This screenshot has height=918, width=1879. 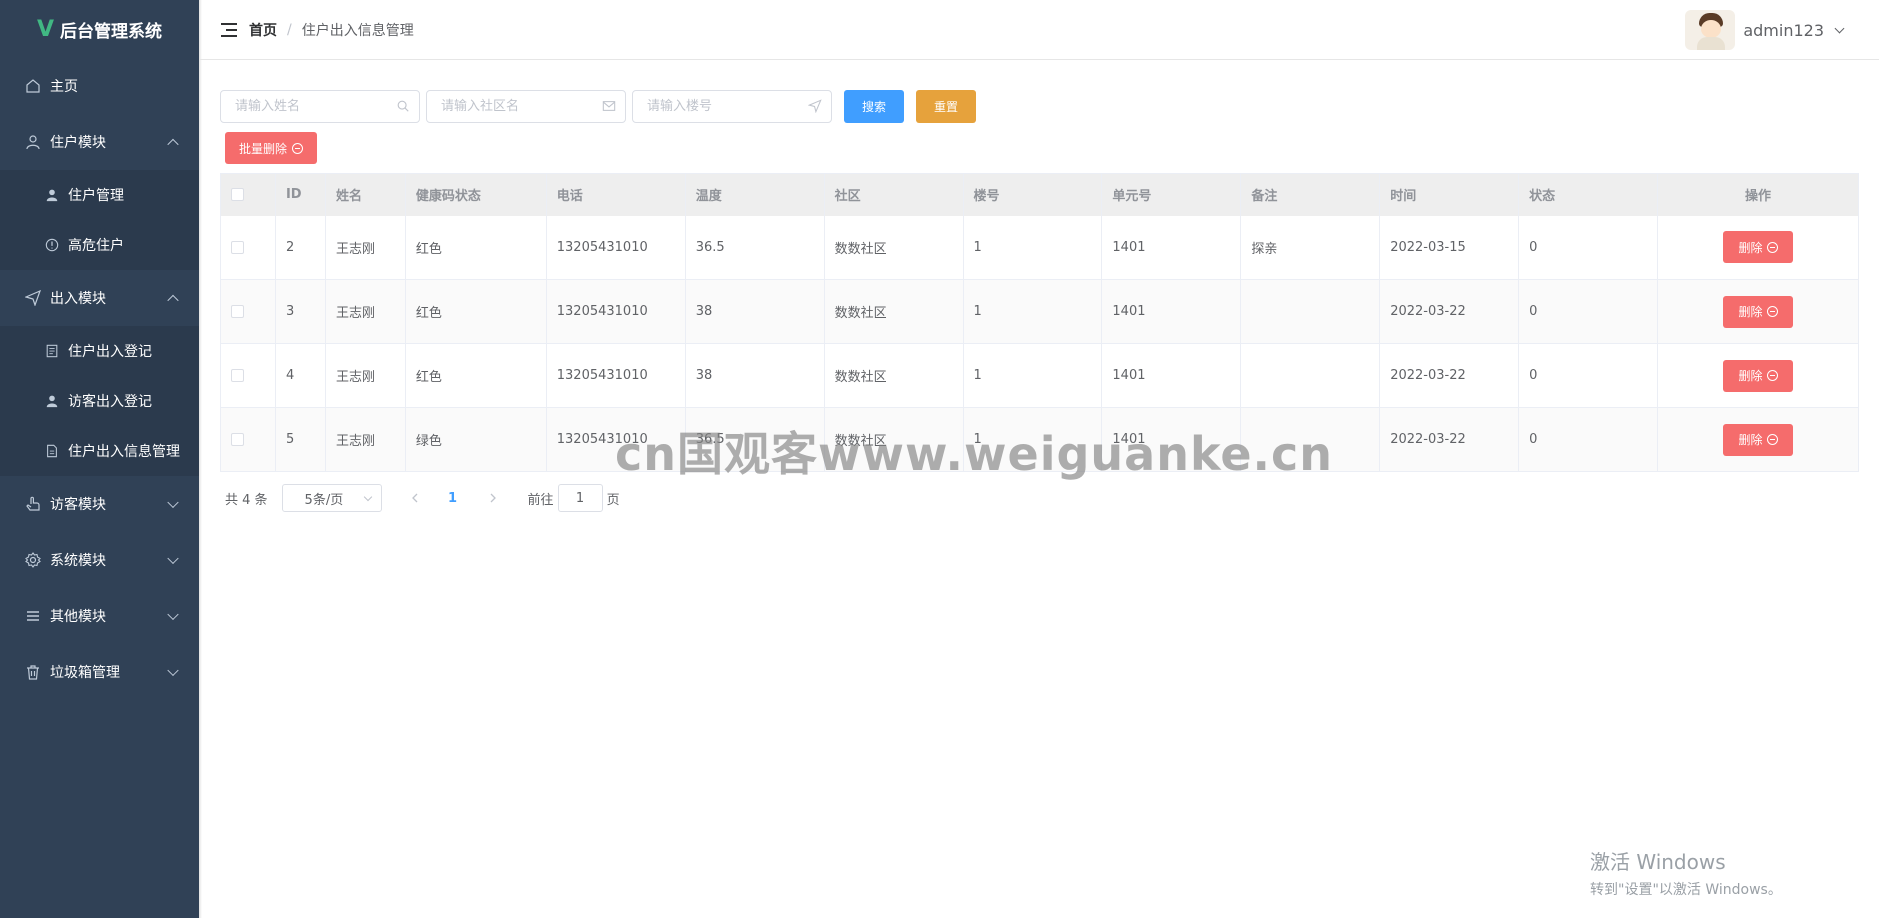 I want to click on sidebar-submenu-resident: 住户模块, so click(x=99, y=142).